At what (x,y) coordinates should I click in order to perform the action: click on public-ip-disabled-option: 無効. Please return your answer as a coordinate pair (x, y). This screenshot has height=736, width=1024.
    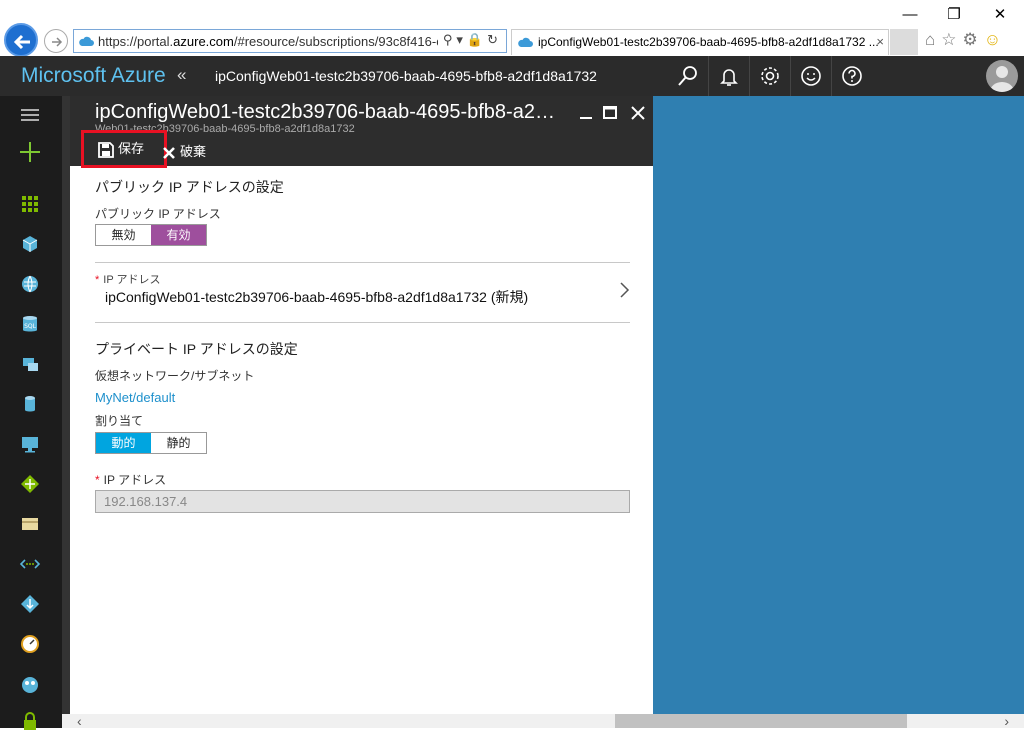
    Looking at the image, I should click on (123, 235).